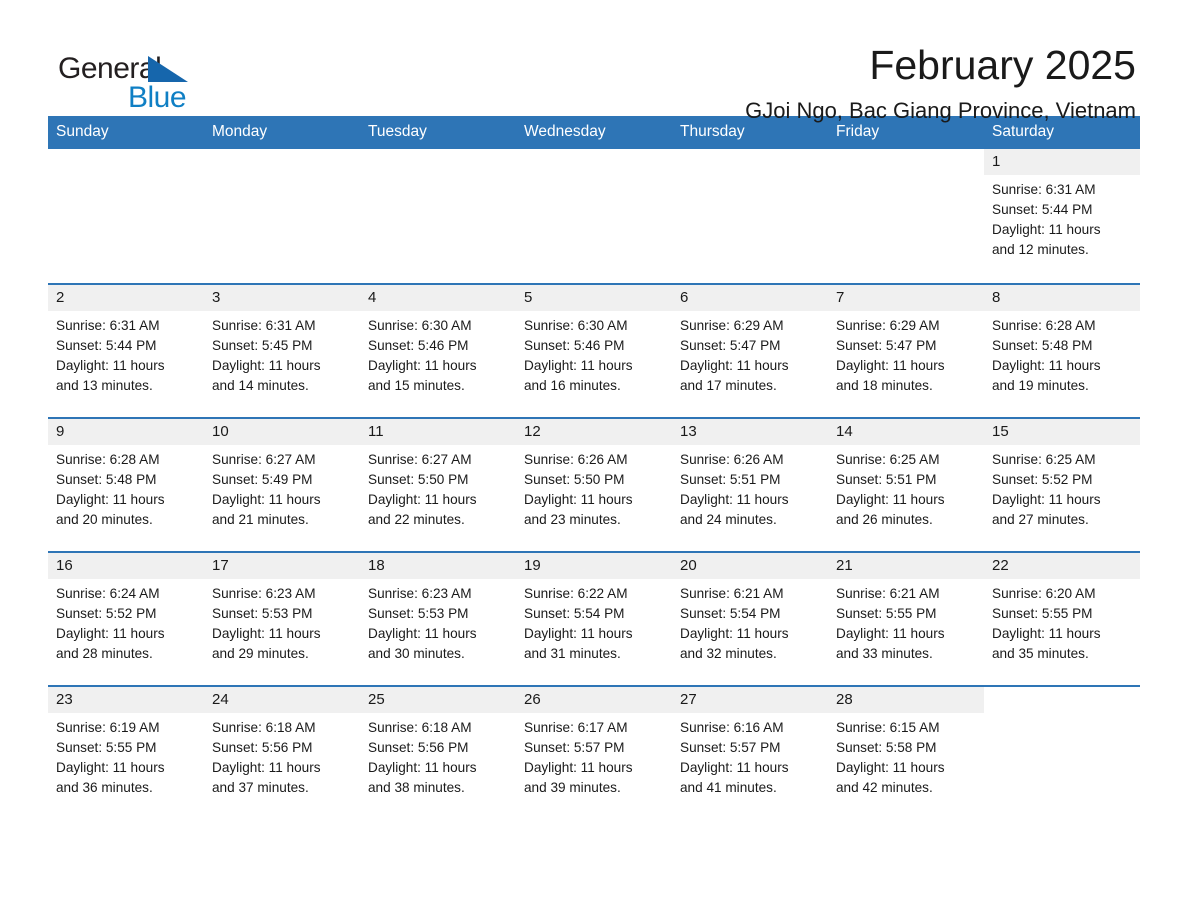  What do you see at coordinates (1062, 566) in the screenshot?
I see `day-number: 22` at bounding box center [1062, 566].